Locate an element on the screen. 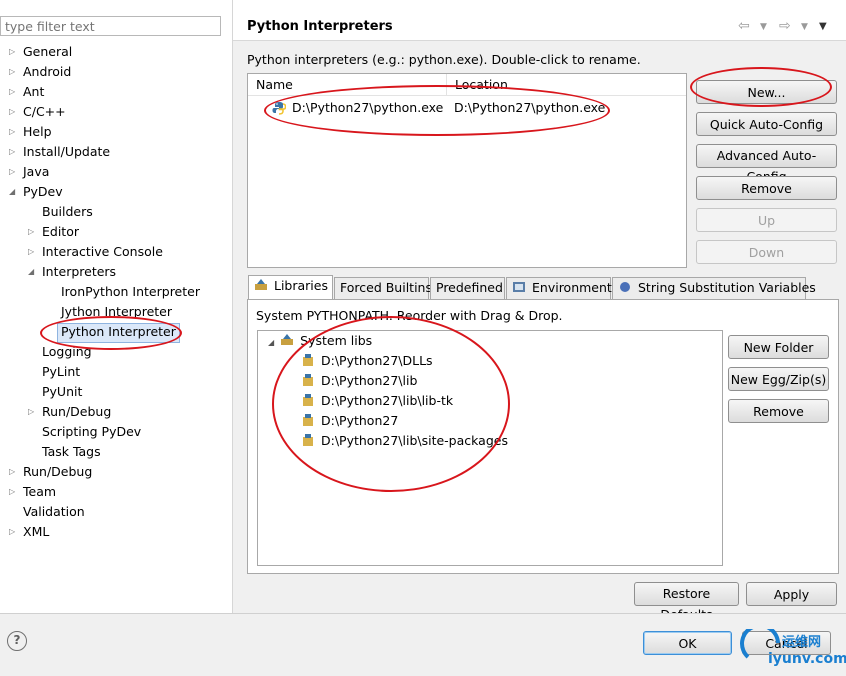 The image size is (846, 676). list-item: D:\Python27 is located at coordinates (349, 421).